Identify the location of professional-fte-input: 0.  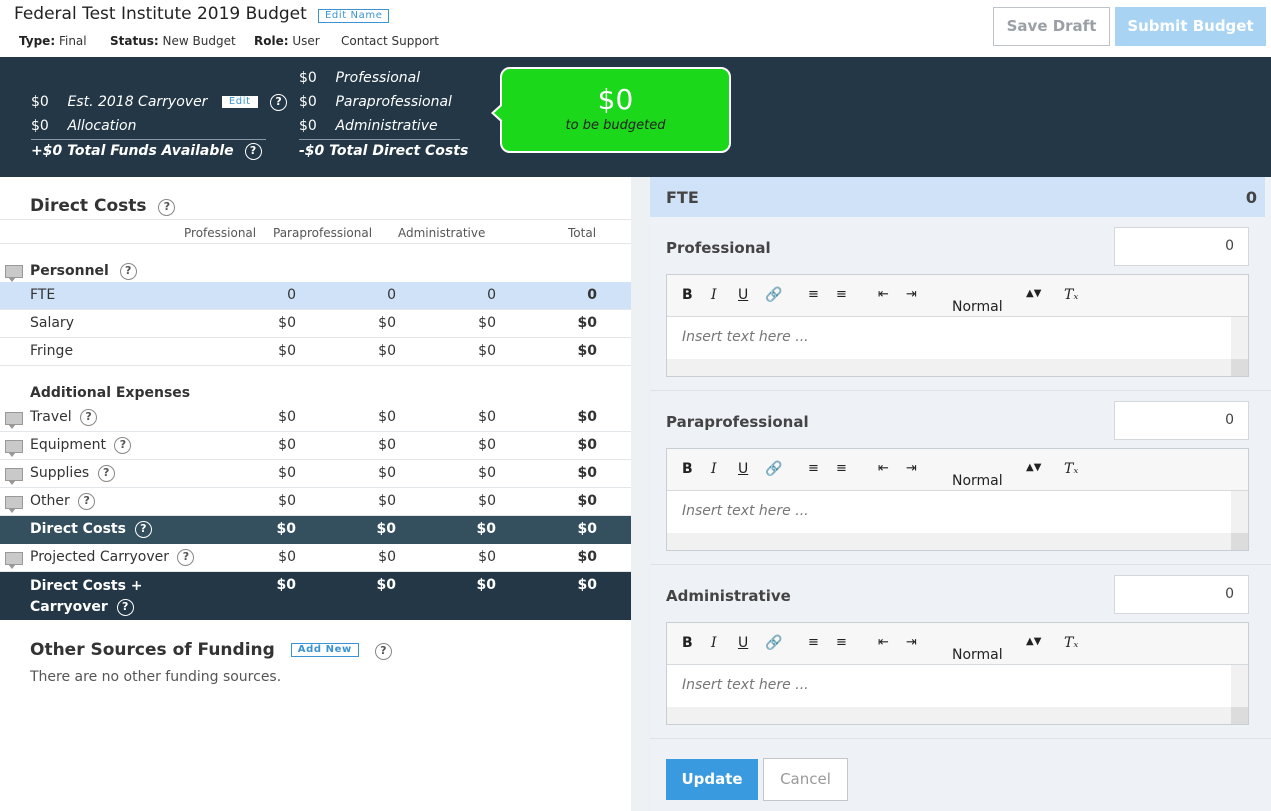
(1181, 246).